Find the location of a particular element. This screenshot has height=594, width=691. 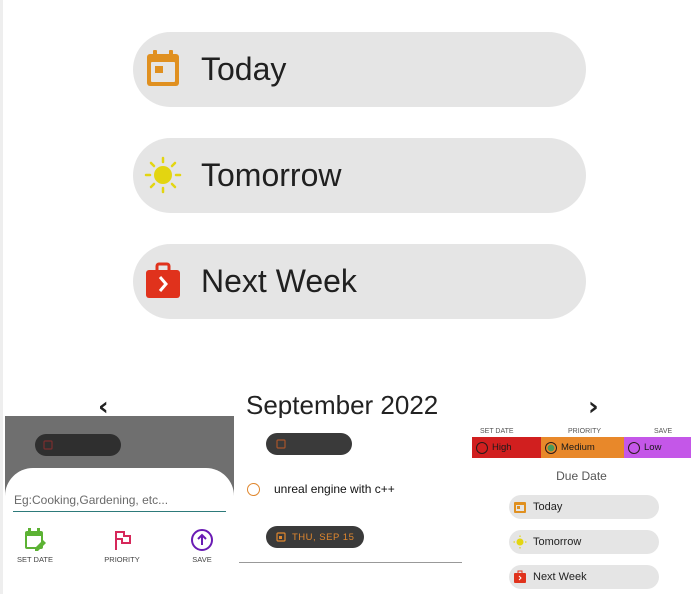

due-date-title: Due Date is located at coordinates (581, 476).